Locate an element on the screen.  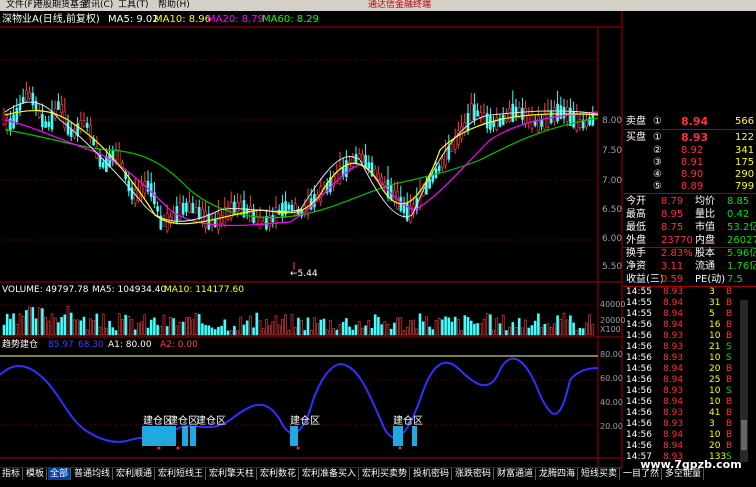
stats-row: 最低 8.75 市值 53.2亿 is located at coordinates (689, 227).